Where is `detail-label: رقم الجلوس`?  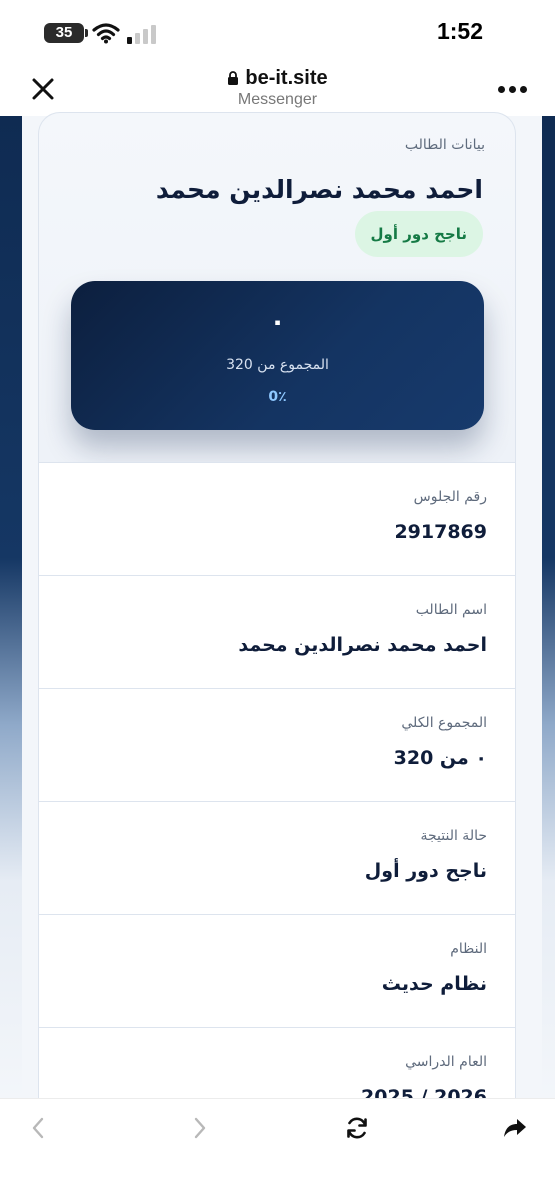 detail-label: رقم الجلوس is located at coordinates (450, 497).